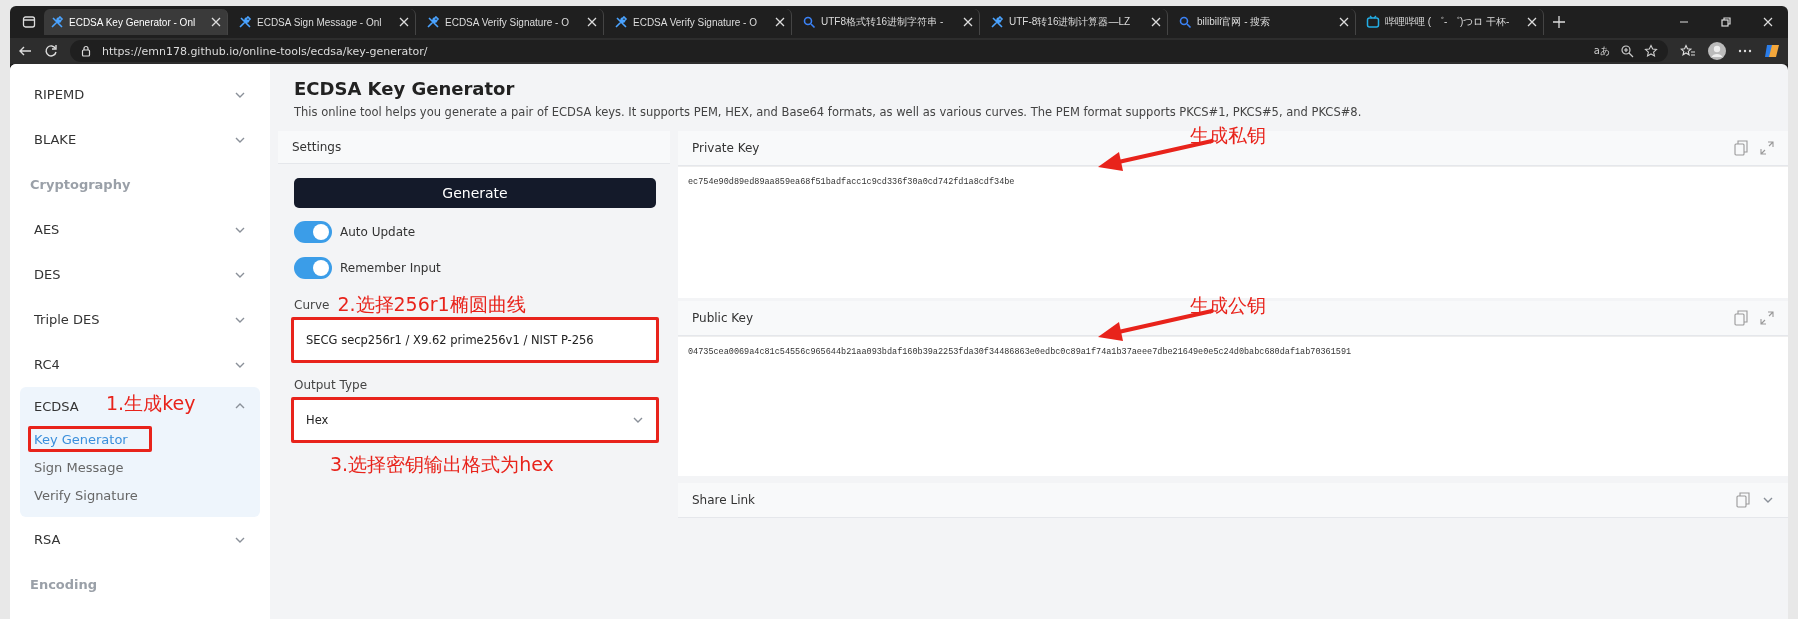 This screenshot has height=619, width=1798. I want to click on tab-actions-icon, so click(29, 22).